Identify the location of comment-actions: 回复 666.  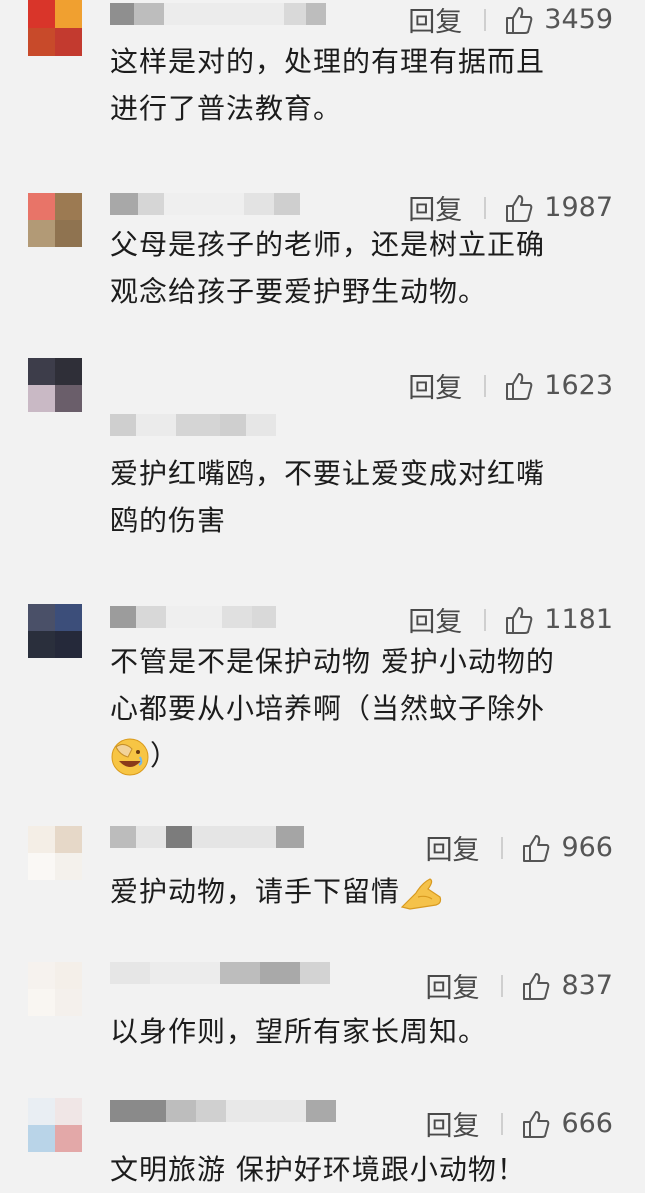
(519, 1123).